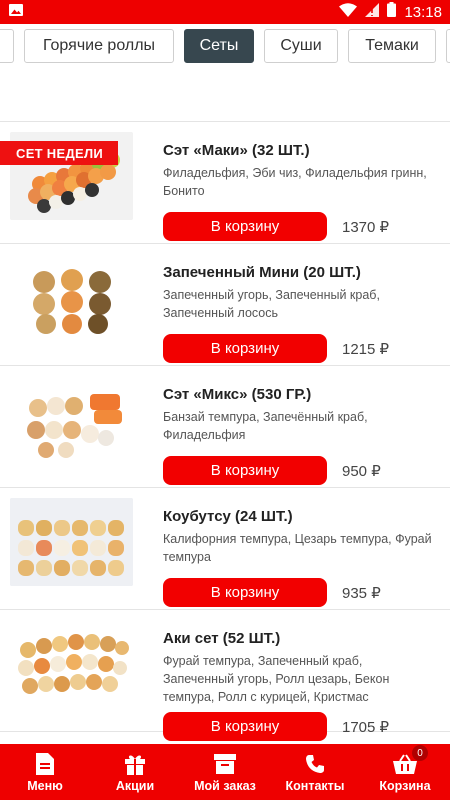 The height and width of the screenshot is (800, 450). What do you see at coordinates (225, 786) in the screenshot?
I see `nav-label: Мой заказ` at bounding box center [225, 786].